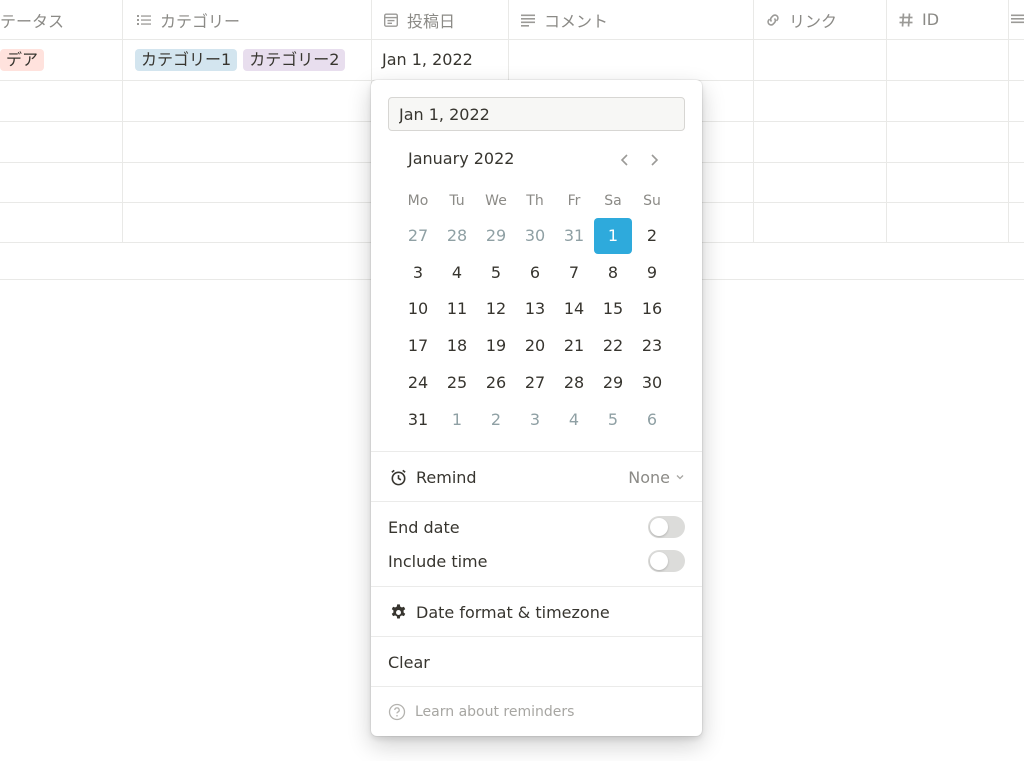 The height and width of the screenshot is (761, 1024). I want to click on calendar-day: 14, so click(574, 309).